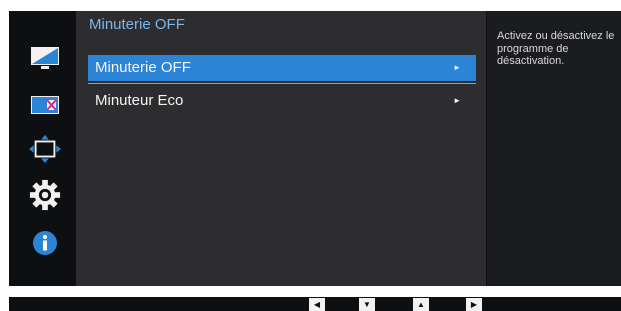  What do you see at coordinates (143, 67) in the screenshot?
I see `menu-item-label: Minuterie OFF` at bounding box center [143, 67].